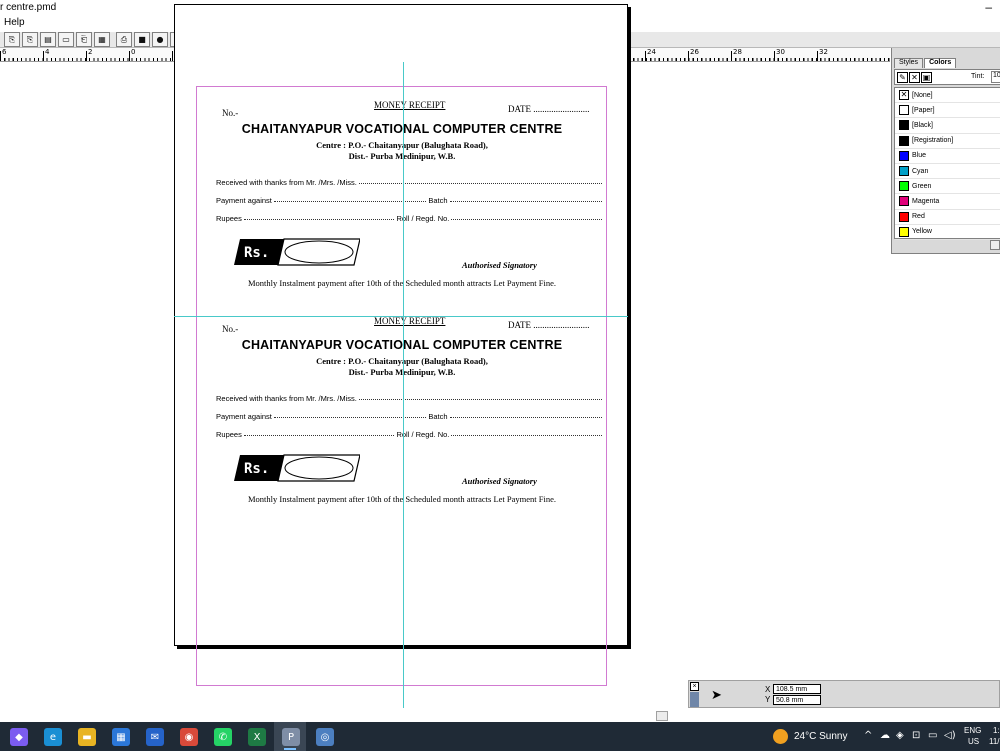 The width and height of the screenshot is (1000, 751). I want to click on excel-icon: X, so click(257, 737).